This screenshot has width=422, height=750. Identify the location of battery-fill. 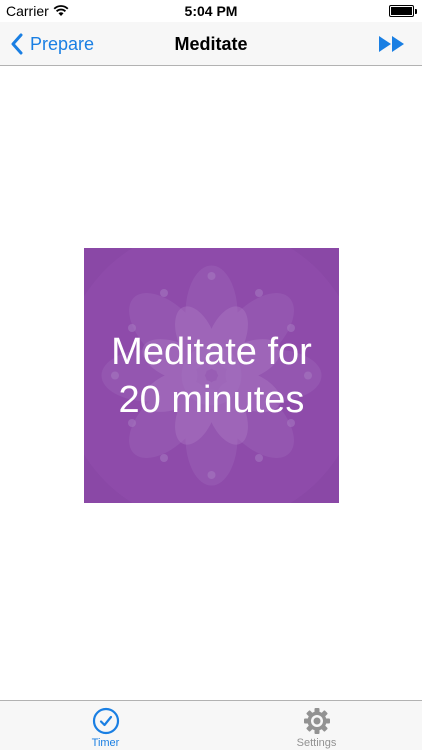
(401, 11).